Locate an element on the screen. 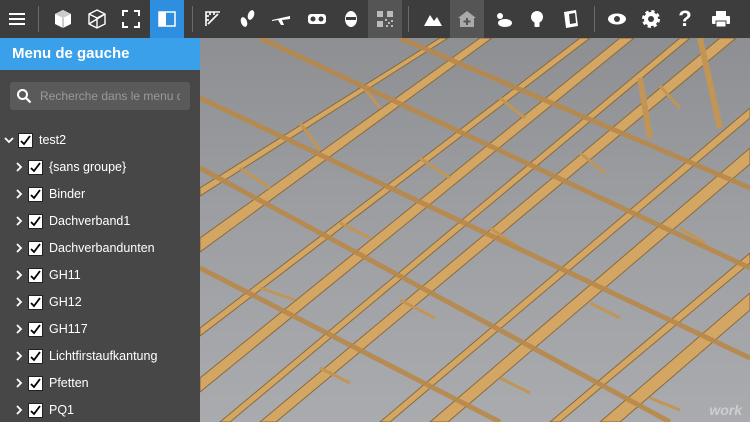  help-label: ? is located at coordinates (685, 18).